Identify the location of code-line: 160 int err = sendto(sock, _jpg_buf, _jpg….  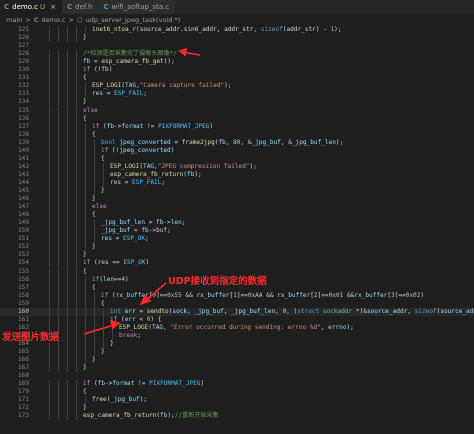
(237, 311).